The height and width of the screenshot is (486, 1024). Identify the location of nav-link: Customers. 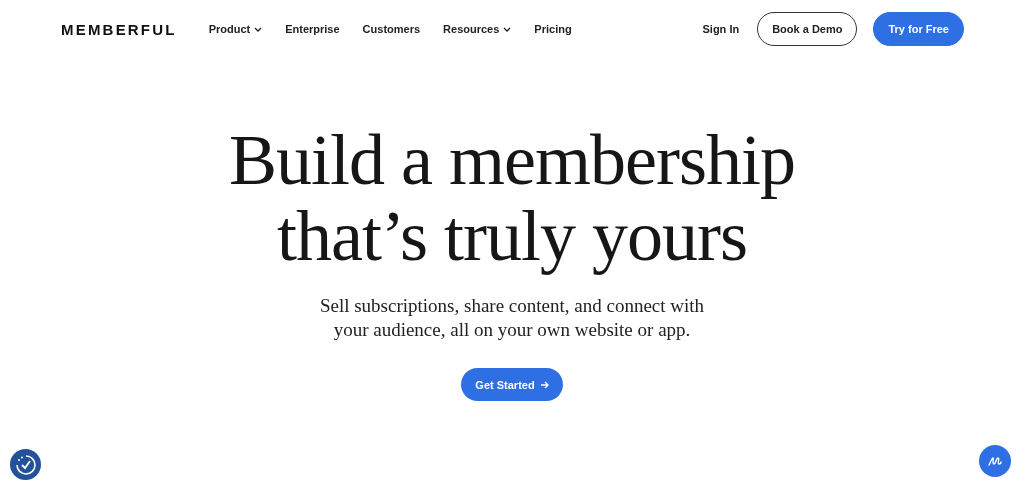
(391, 29).